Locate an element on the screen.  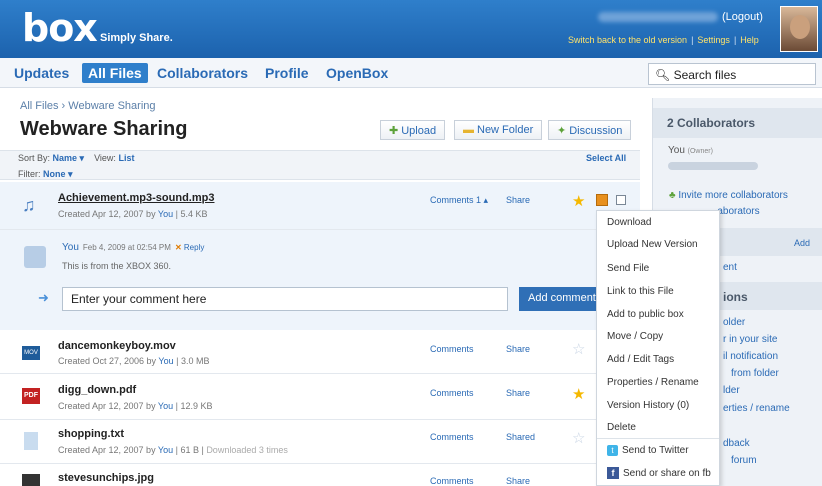
upload-icon: ✚ is located at coordinates (394, 131).